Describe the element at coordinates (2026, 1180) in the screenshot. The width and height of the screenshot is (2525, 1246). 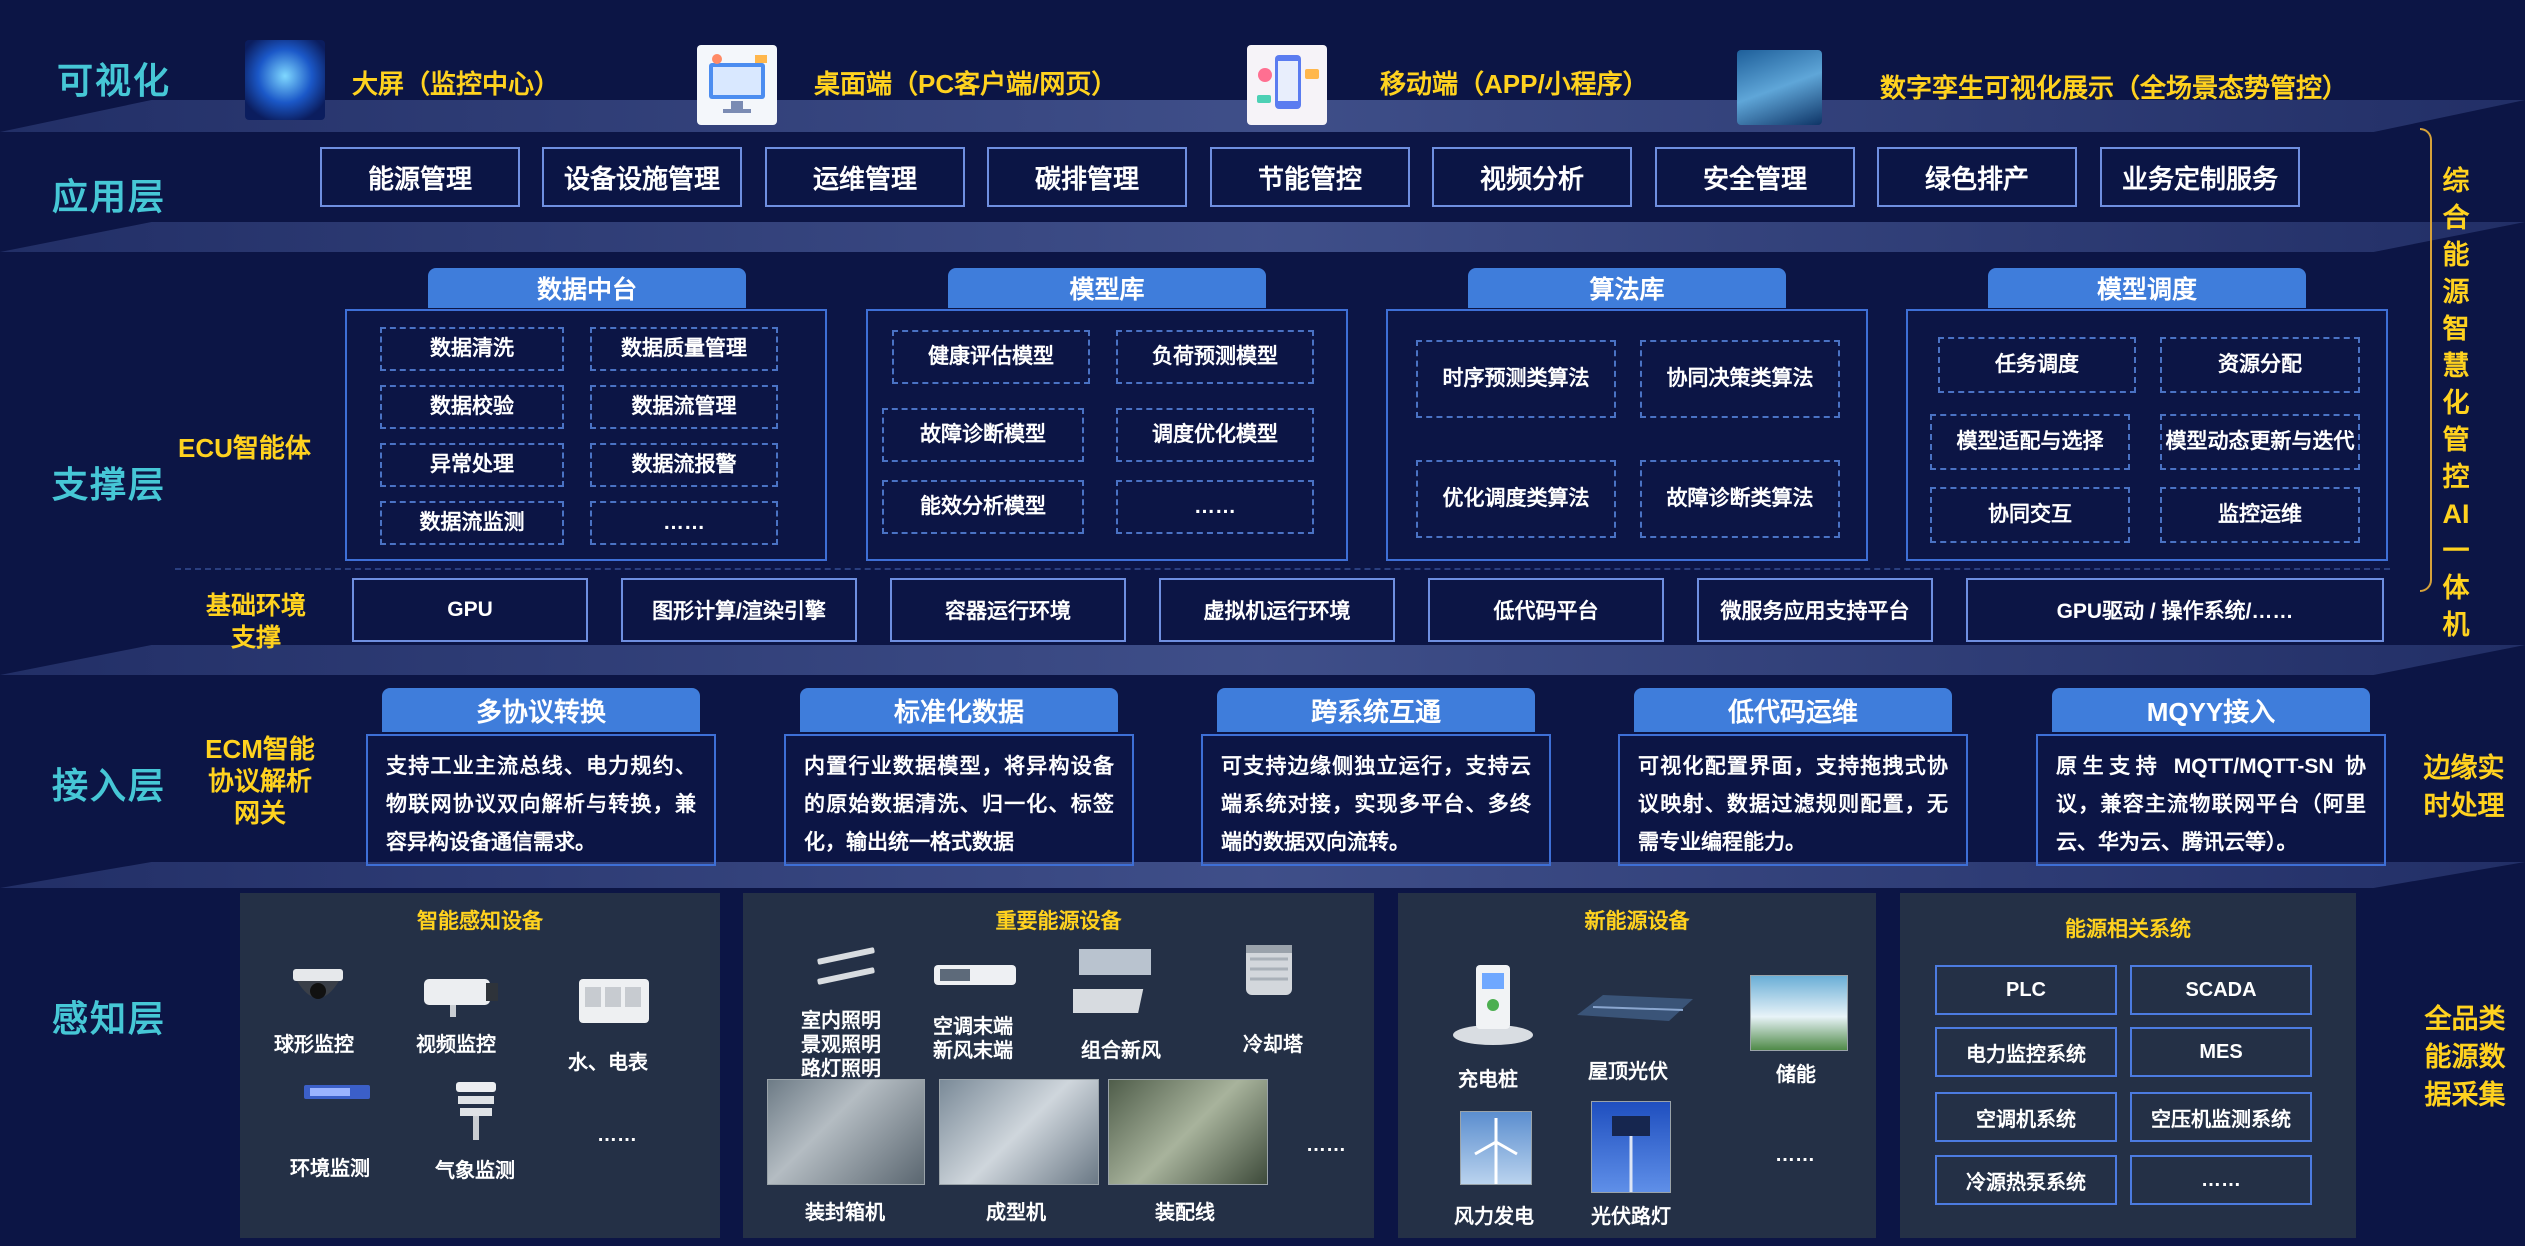
I see `sys-heat-pump: 冷源热泵系统` at that location.